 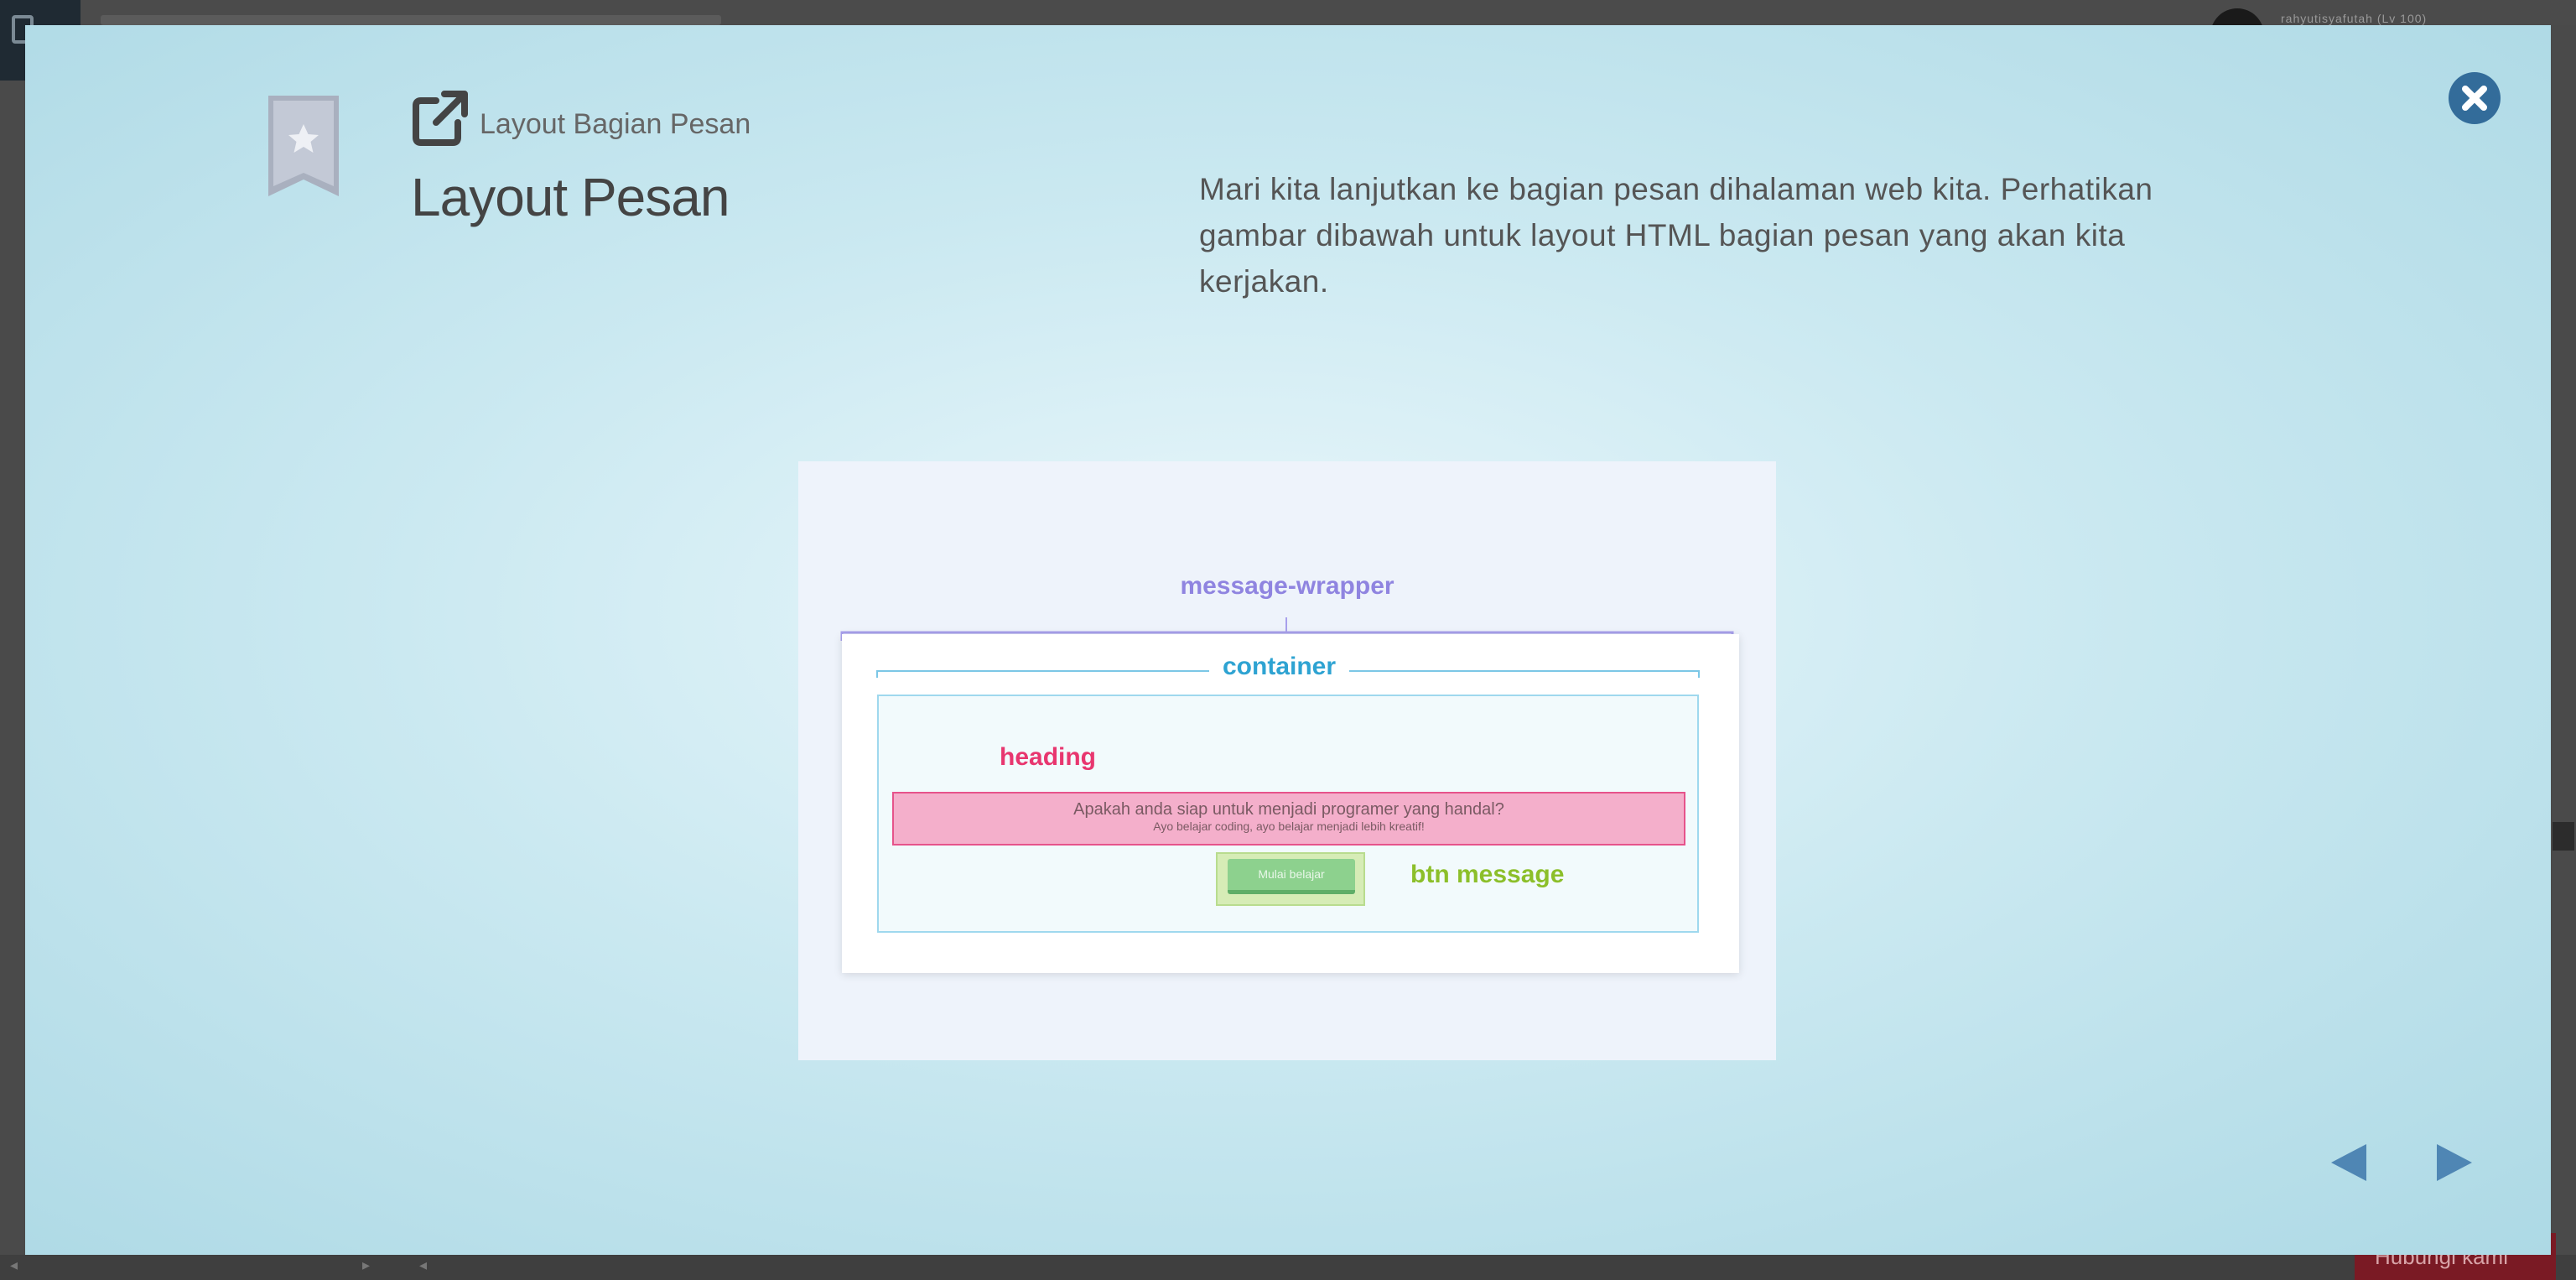 I want to click on diagram-button-label: btn message, so click(x=1487, y=874).